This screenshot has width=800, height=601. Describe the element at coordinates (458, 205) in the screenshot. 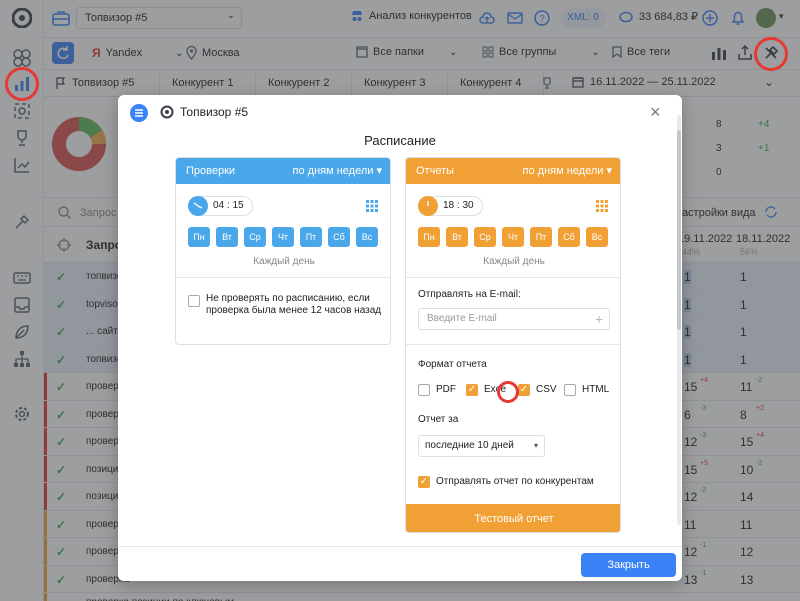

I see `reports-time: 18 : 30` at that location.